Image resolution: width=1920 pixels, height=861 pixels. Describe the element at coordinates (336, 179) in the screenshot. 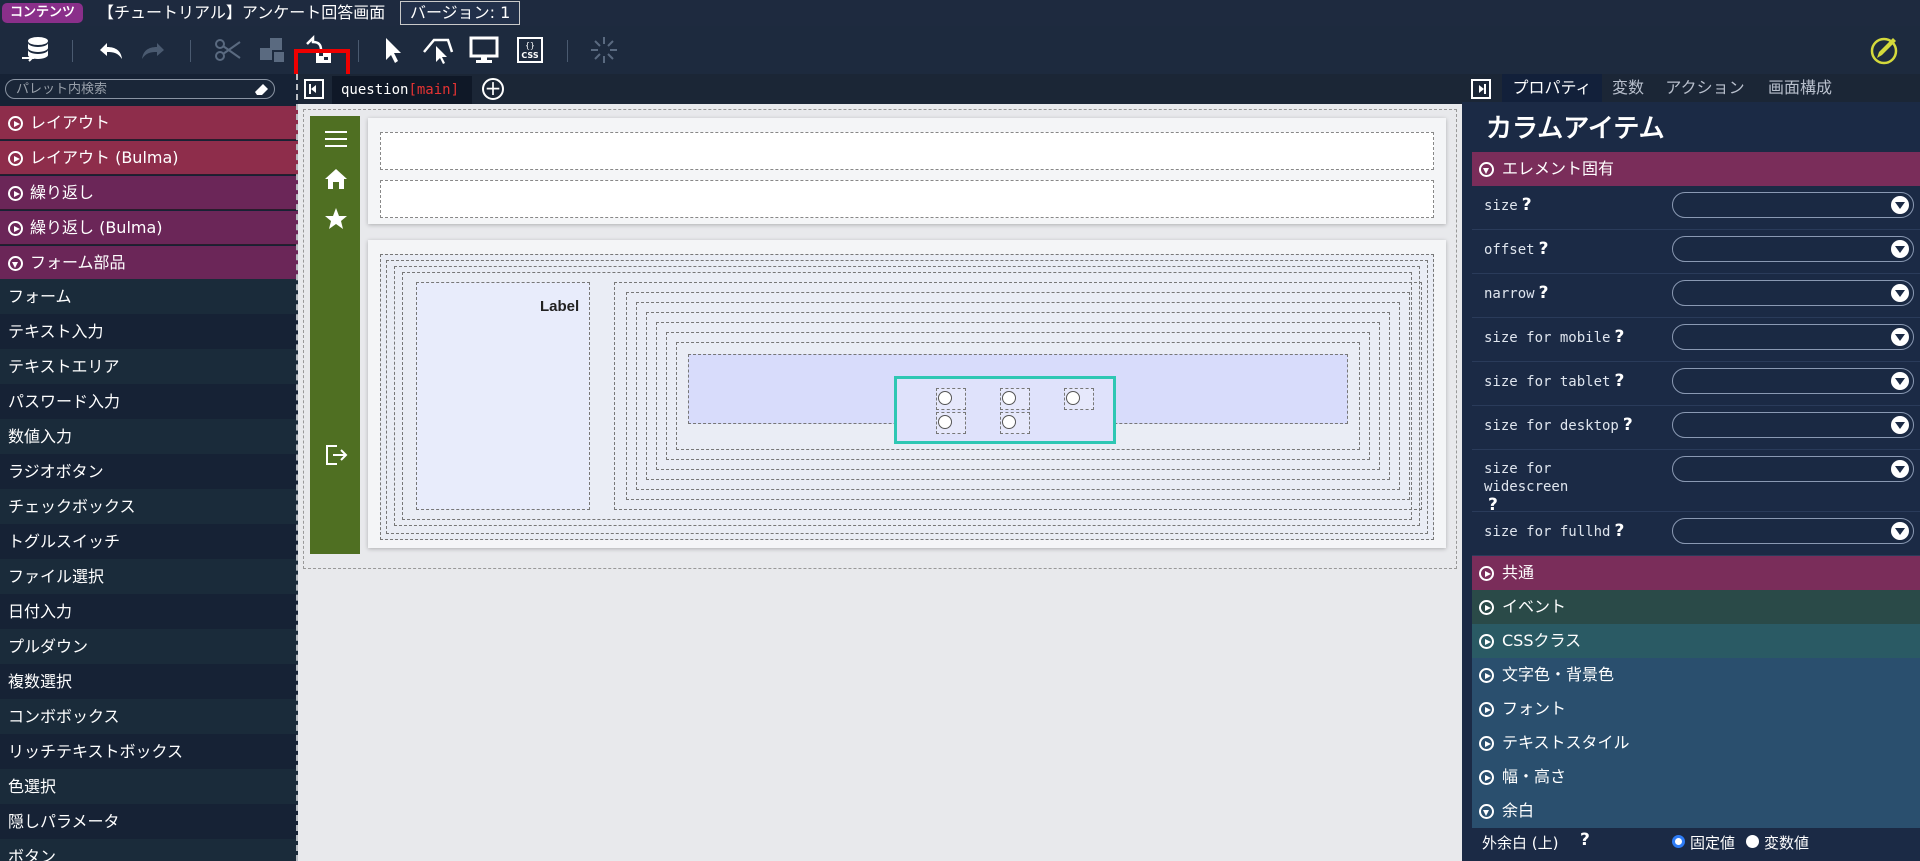

I see `home-icon` at that location.